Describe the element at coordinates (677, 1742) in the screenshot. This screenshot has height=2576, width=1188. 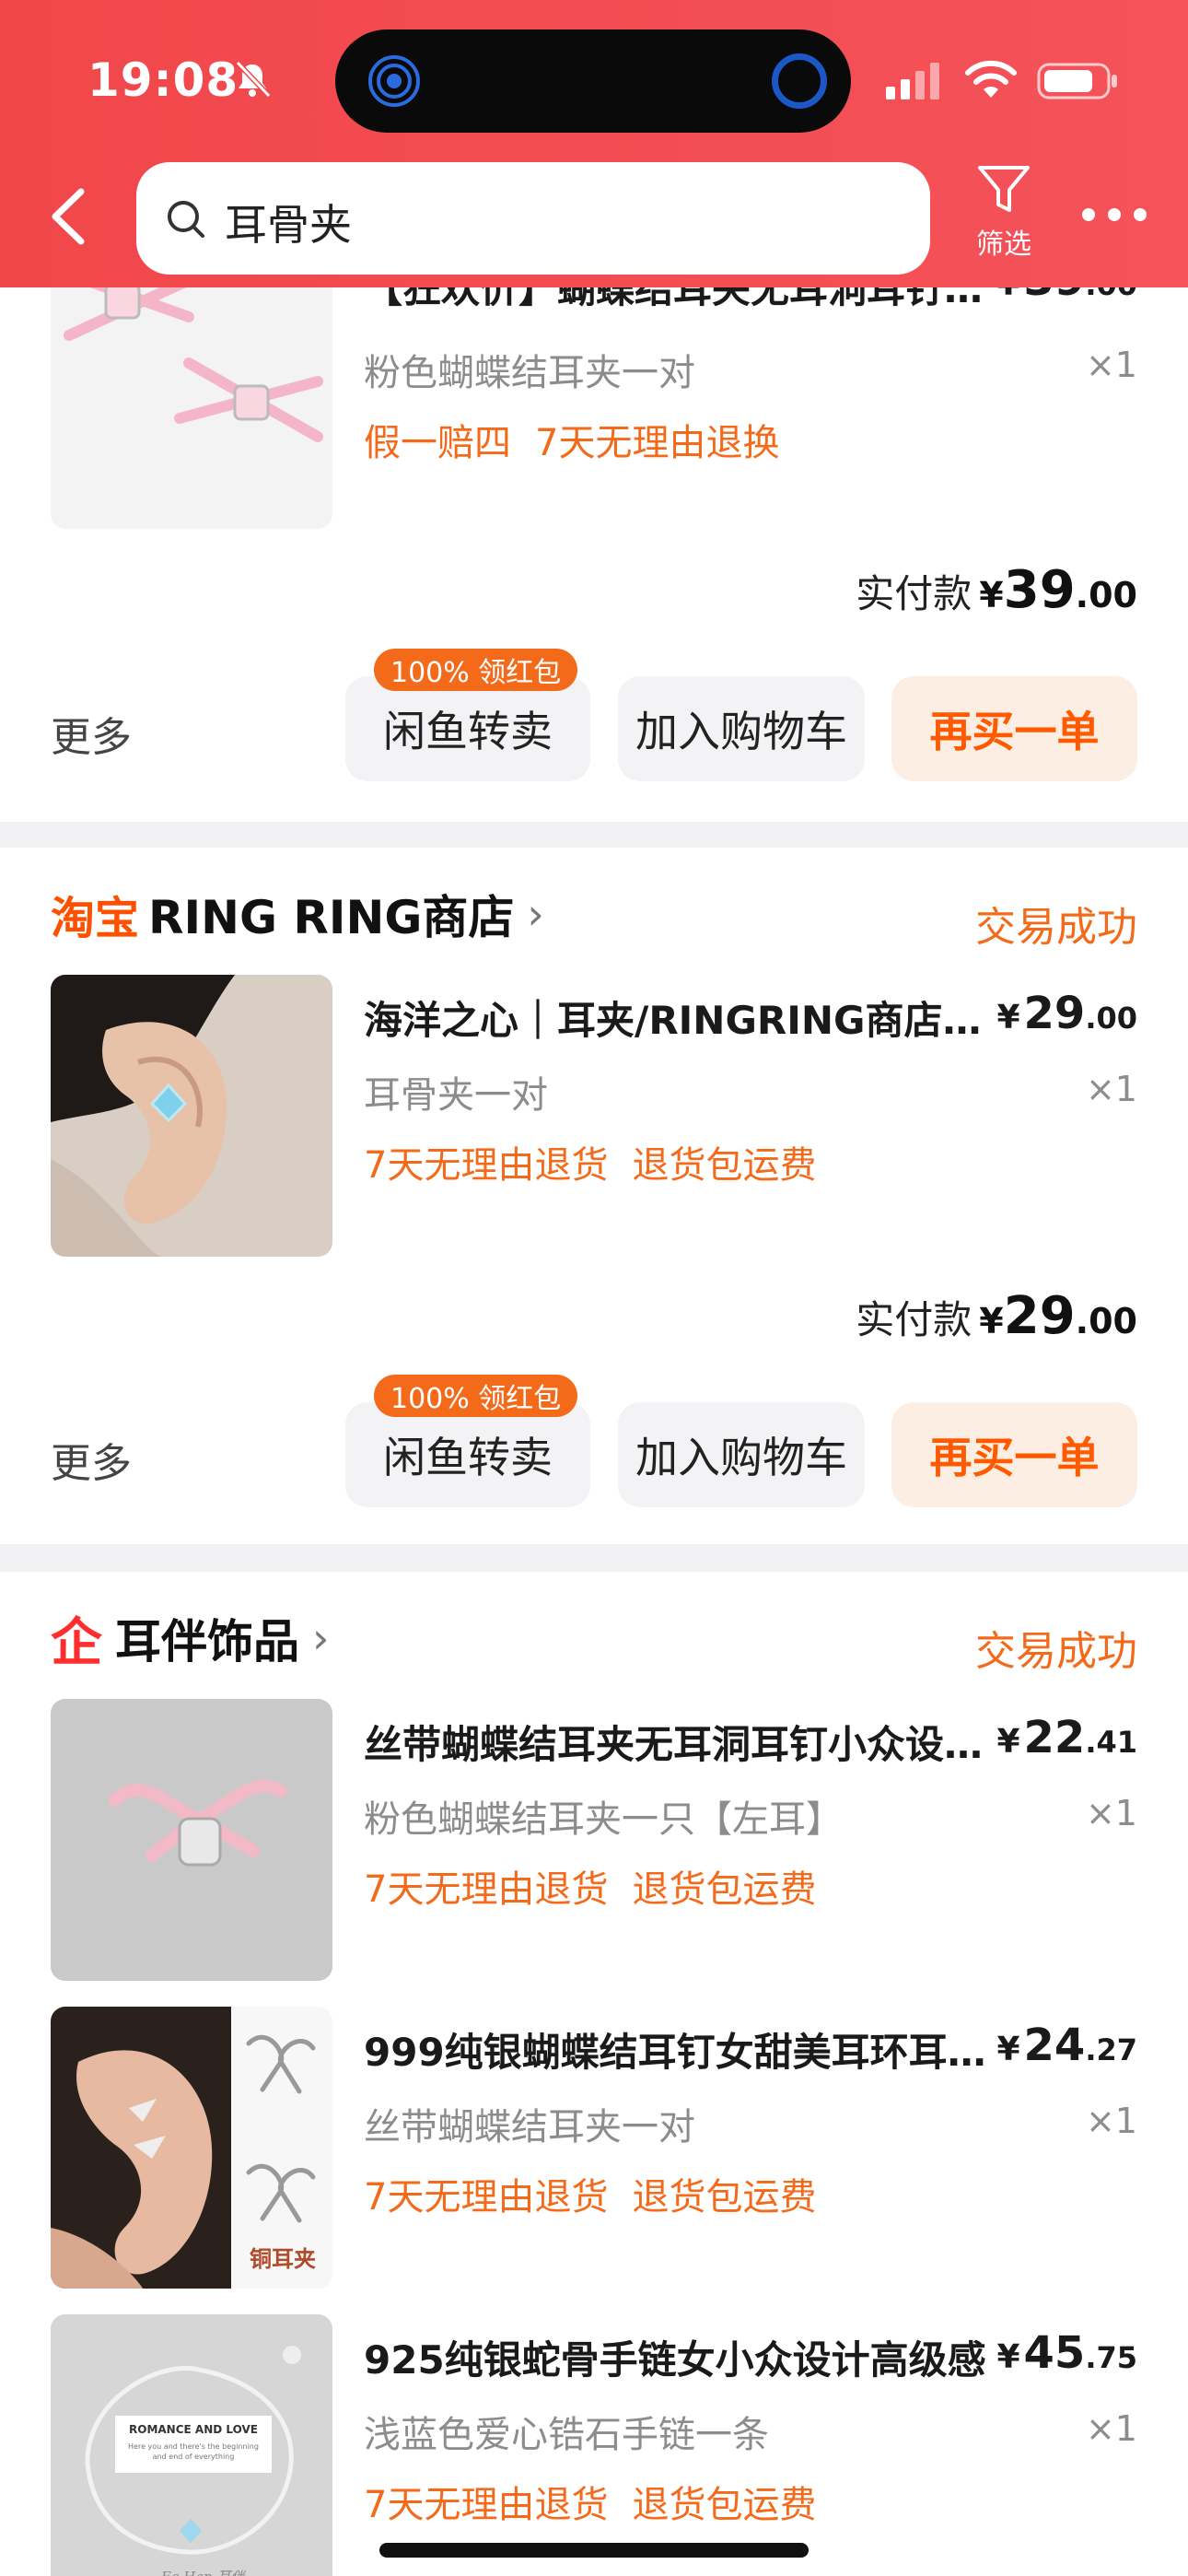
I see `item-title: 丝带蝴蝶结耳夹无耳洞耳钉小众设计感` at that location.